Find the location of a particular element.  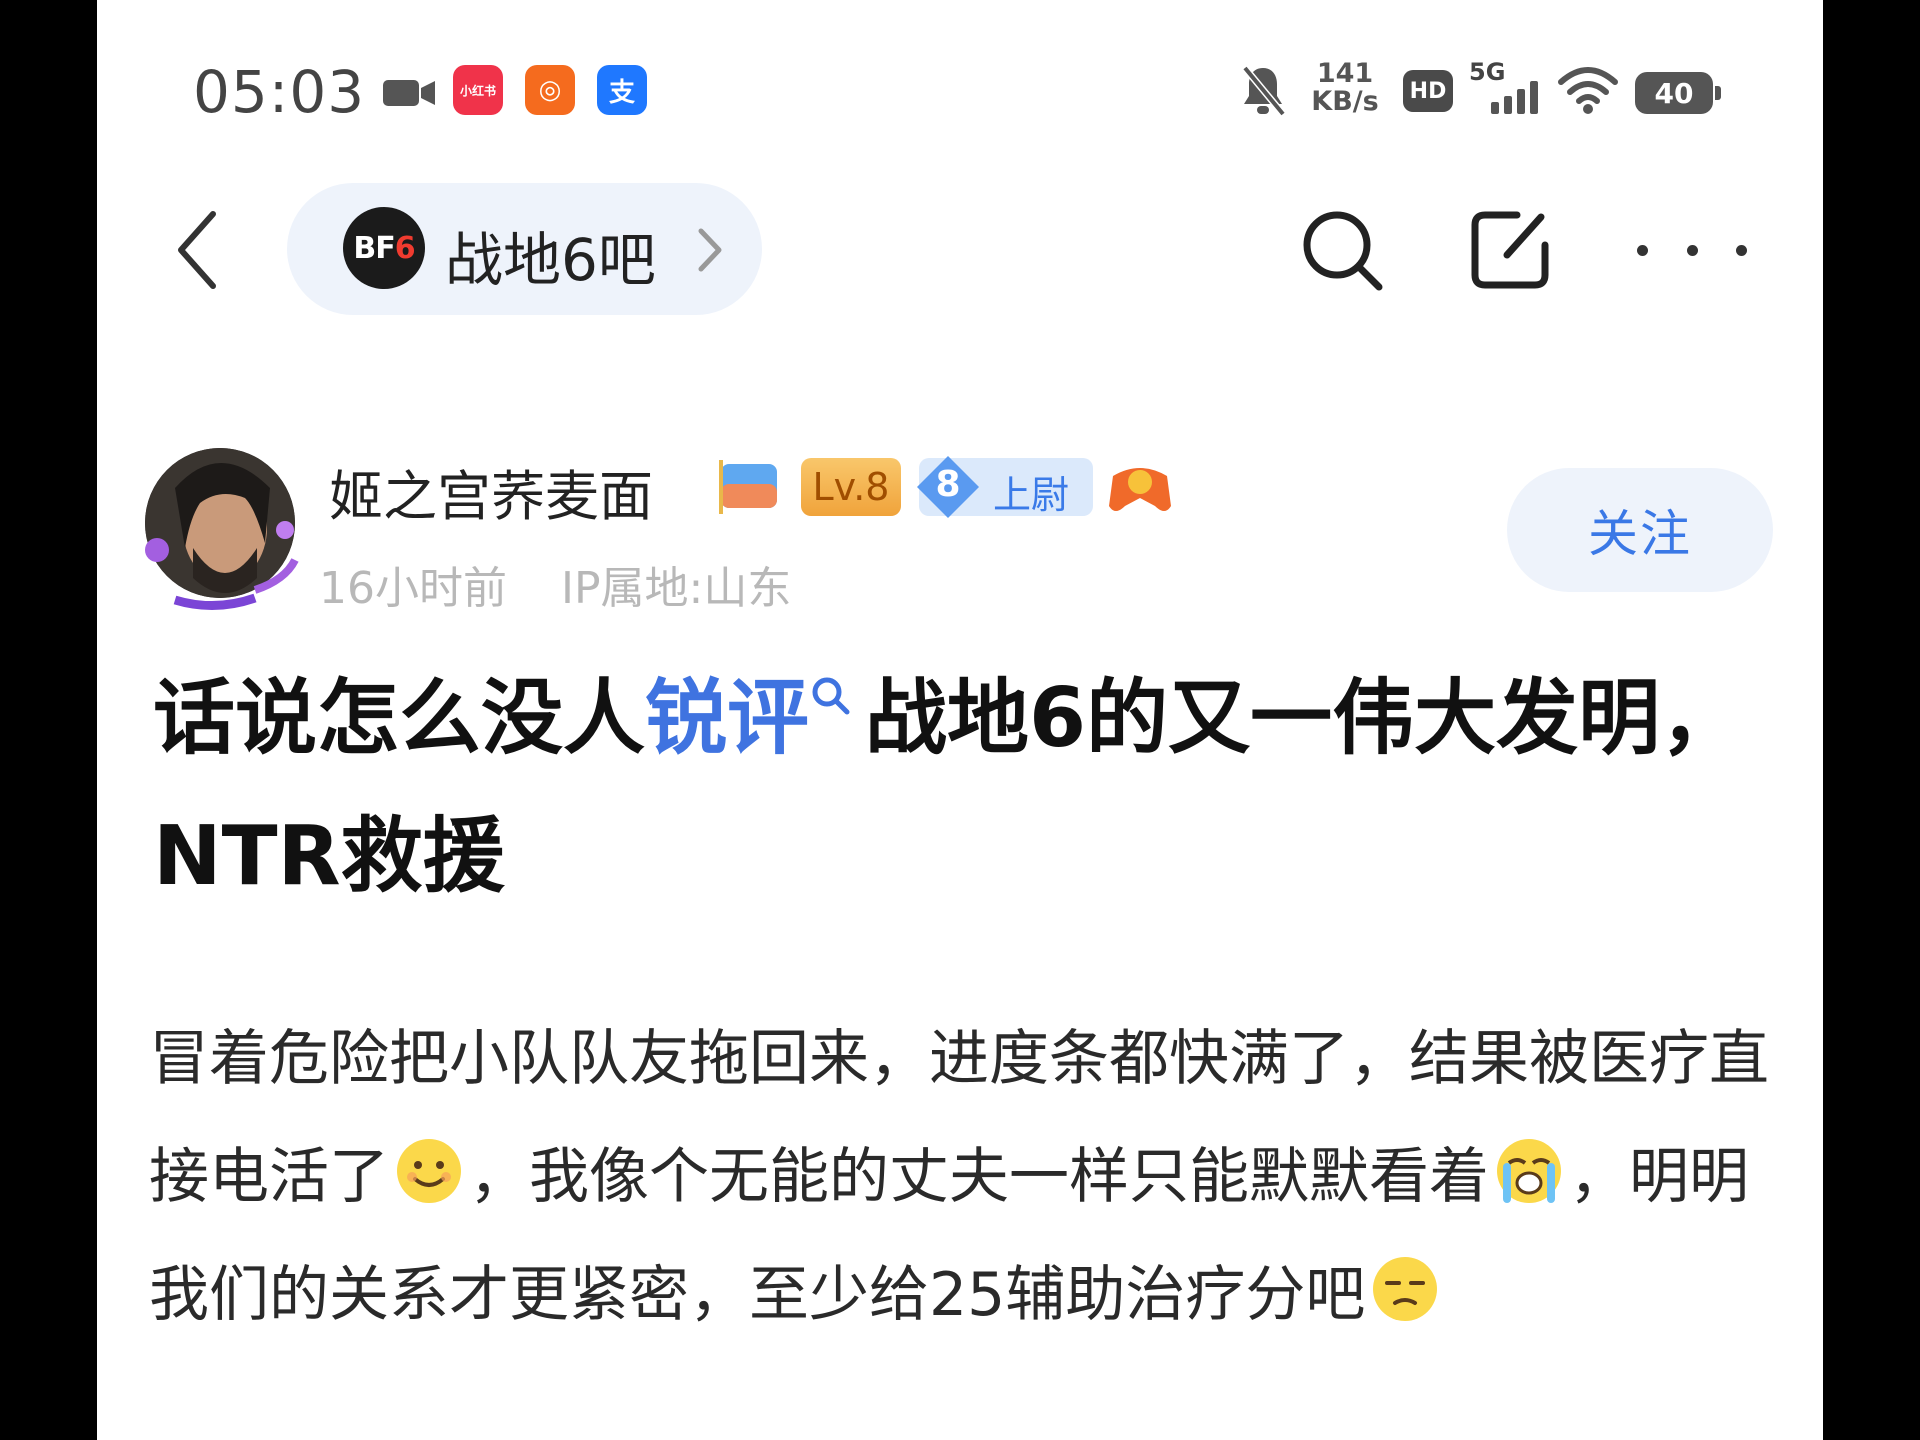

edit-button is located at coordinates (1510, 250).